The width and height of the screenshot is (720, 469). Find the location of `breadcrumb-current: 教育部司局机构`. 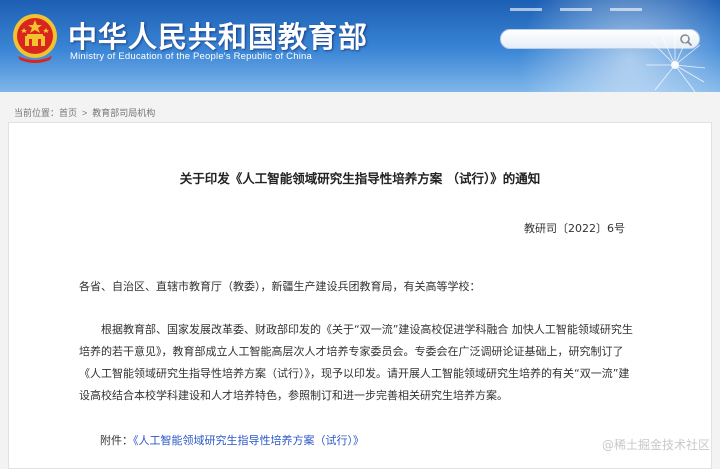

breadcrumb-current: 教育部司局机构 is located at coordinates (123, 113).